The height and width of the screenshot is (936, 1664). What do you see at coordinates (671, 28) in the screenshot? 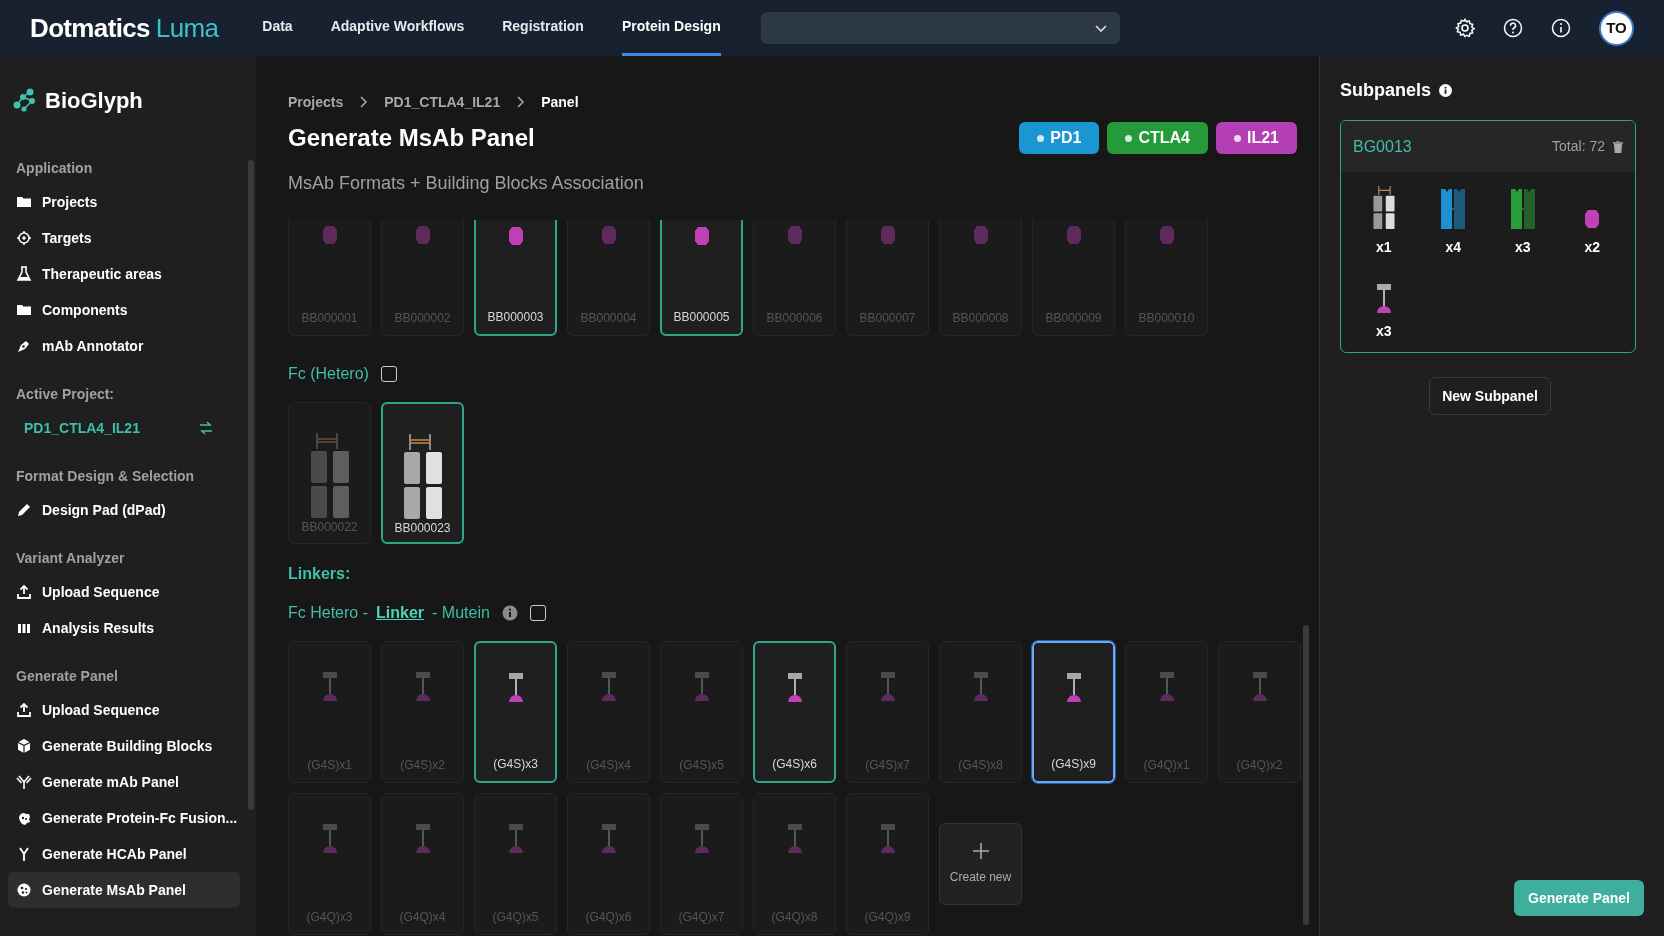
I see `nav-tab: Protein Design` at bounding box center [671, 28].